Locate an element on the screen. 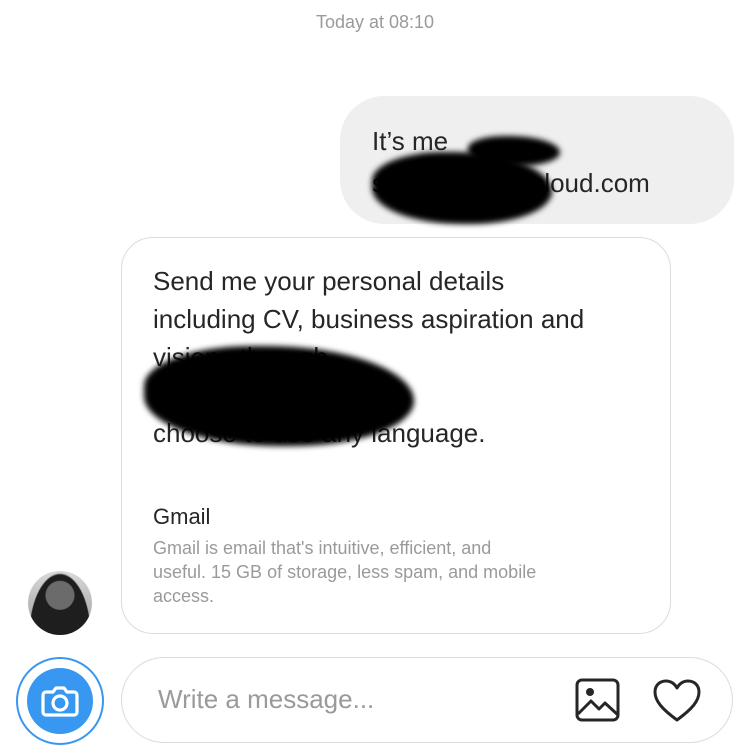 The height and width of the screenshot is (747, 750). message-line: Send me your personal details is located at coordinates (329, 281).